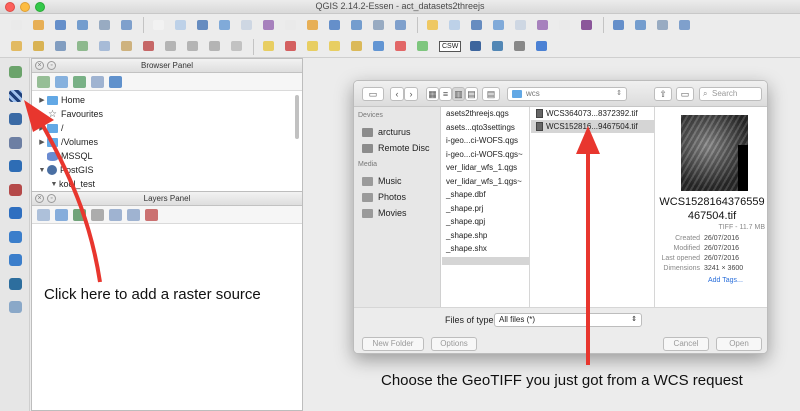 This screenshot has width=800, height=411. What do you see at coordinates (43, 214) in the screenshot?
I see `layer-styling-icon` at bounding box center [43, 214].